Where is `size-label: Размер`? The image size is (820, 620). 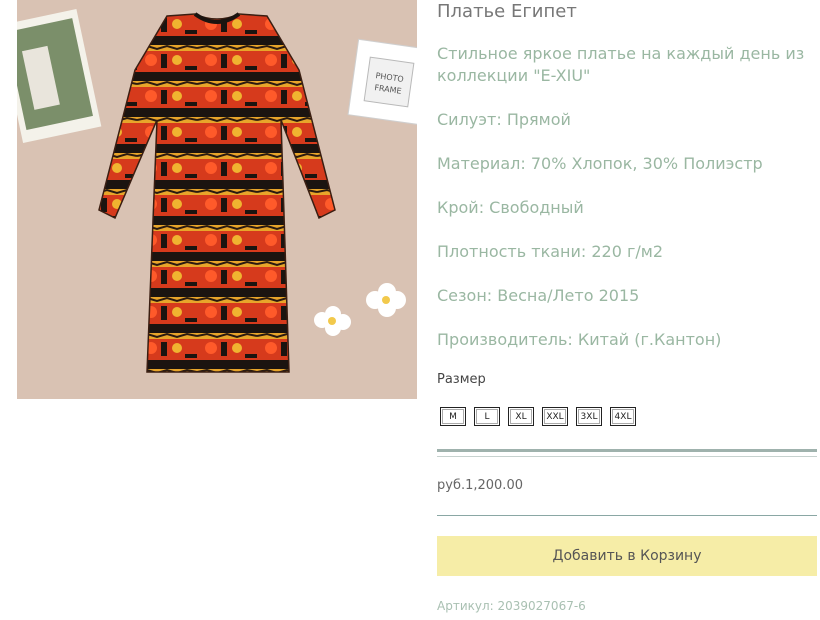 size-label: Размер is located at coordinates (461, 379).